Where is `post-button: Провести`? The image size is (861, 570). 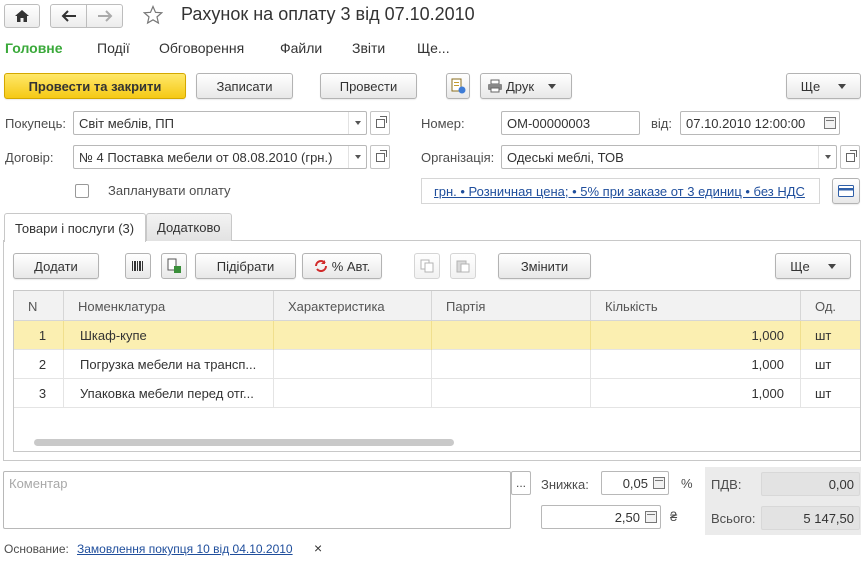
post-button: Провести is located at coordinates (368, 86).